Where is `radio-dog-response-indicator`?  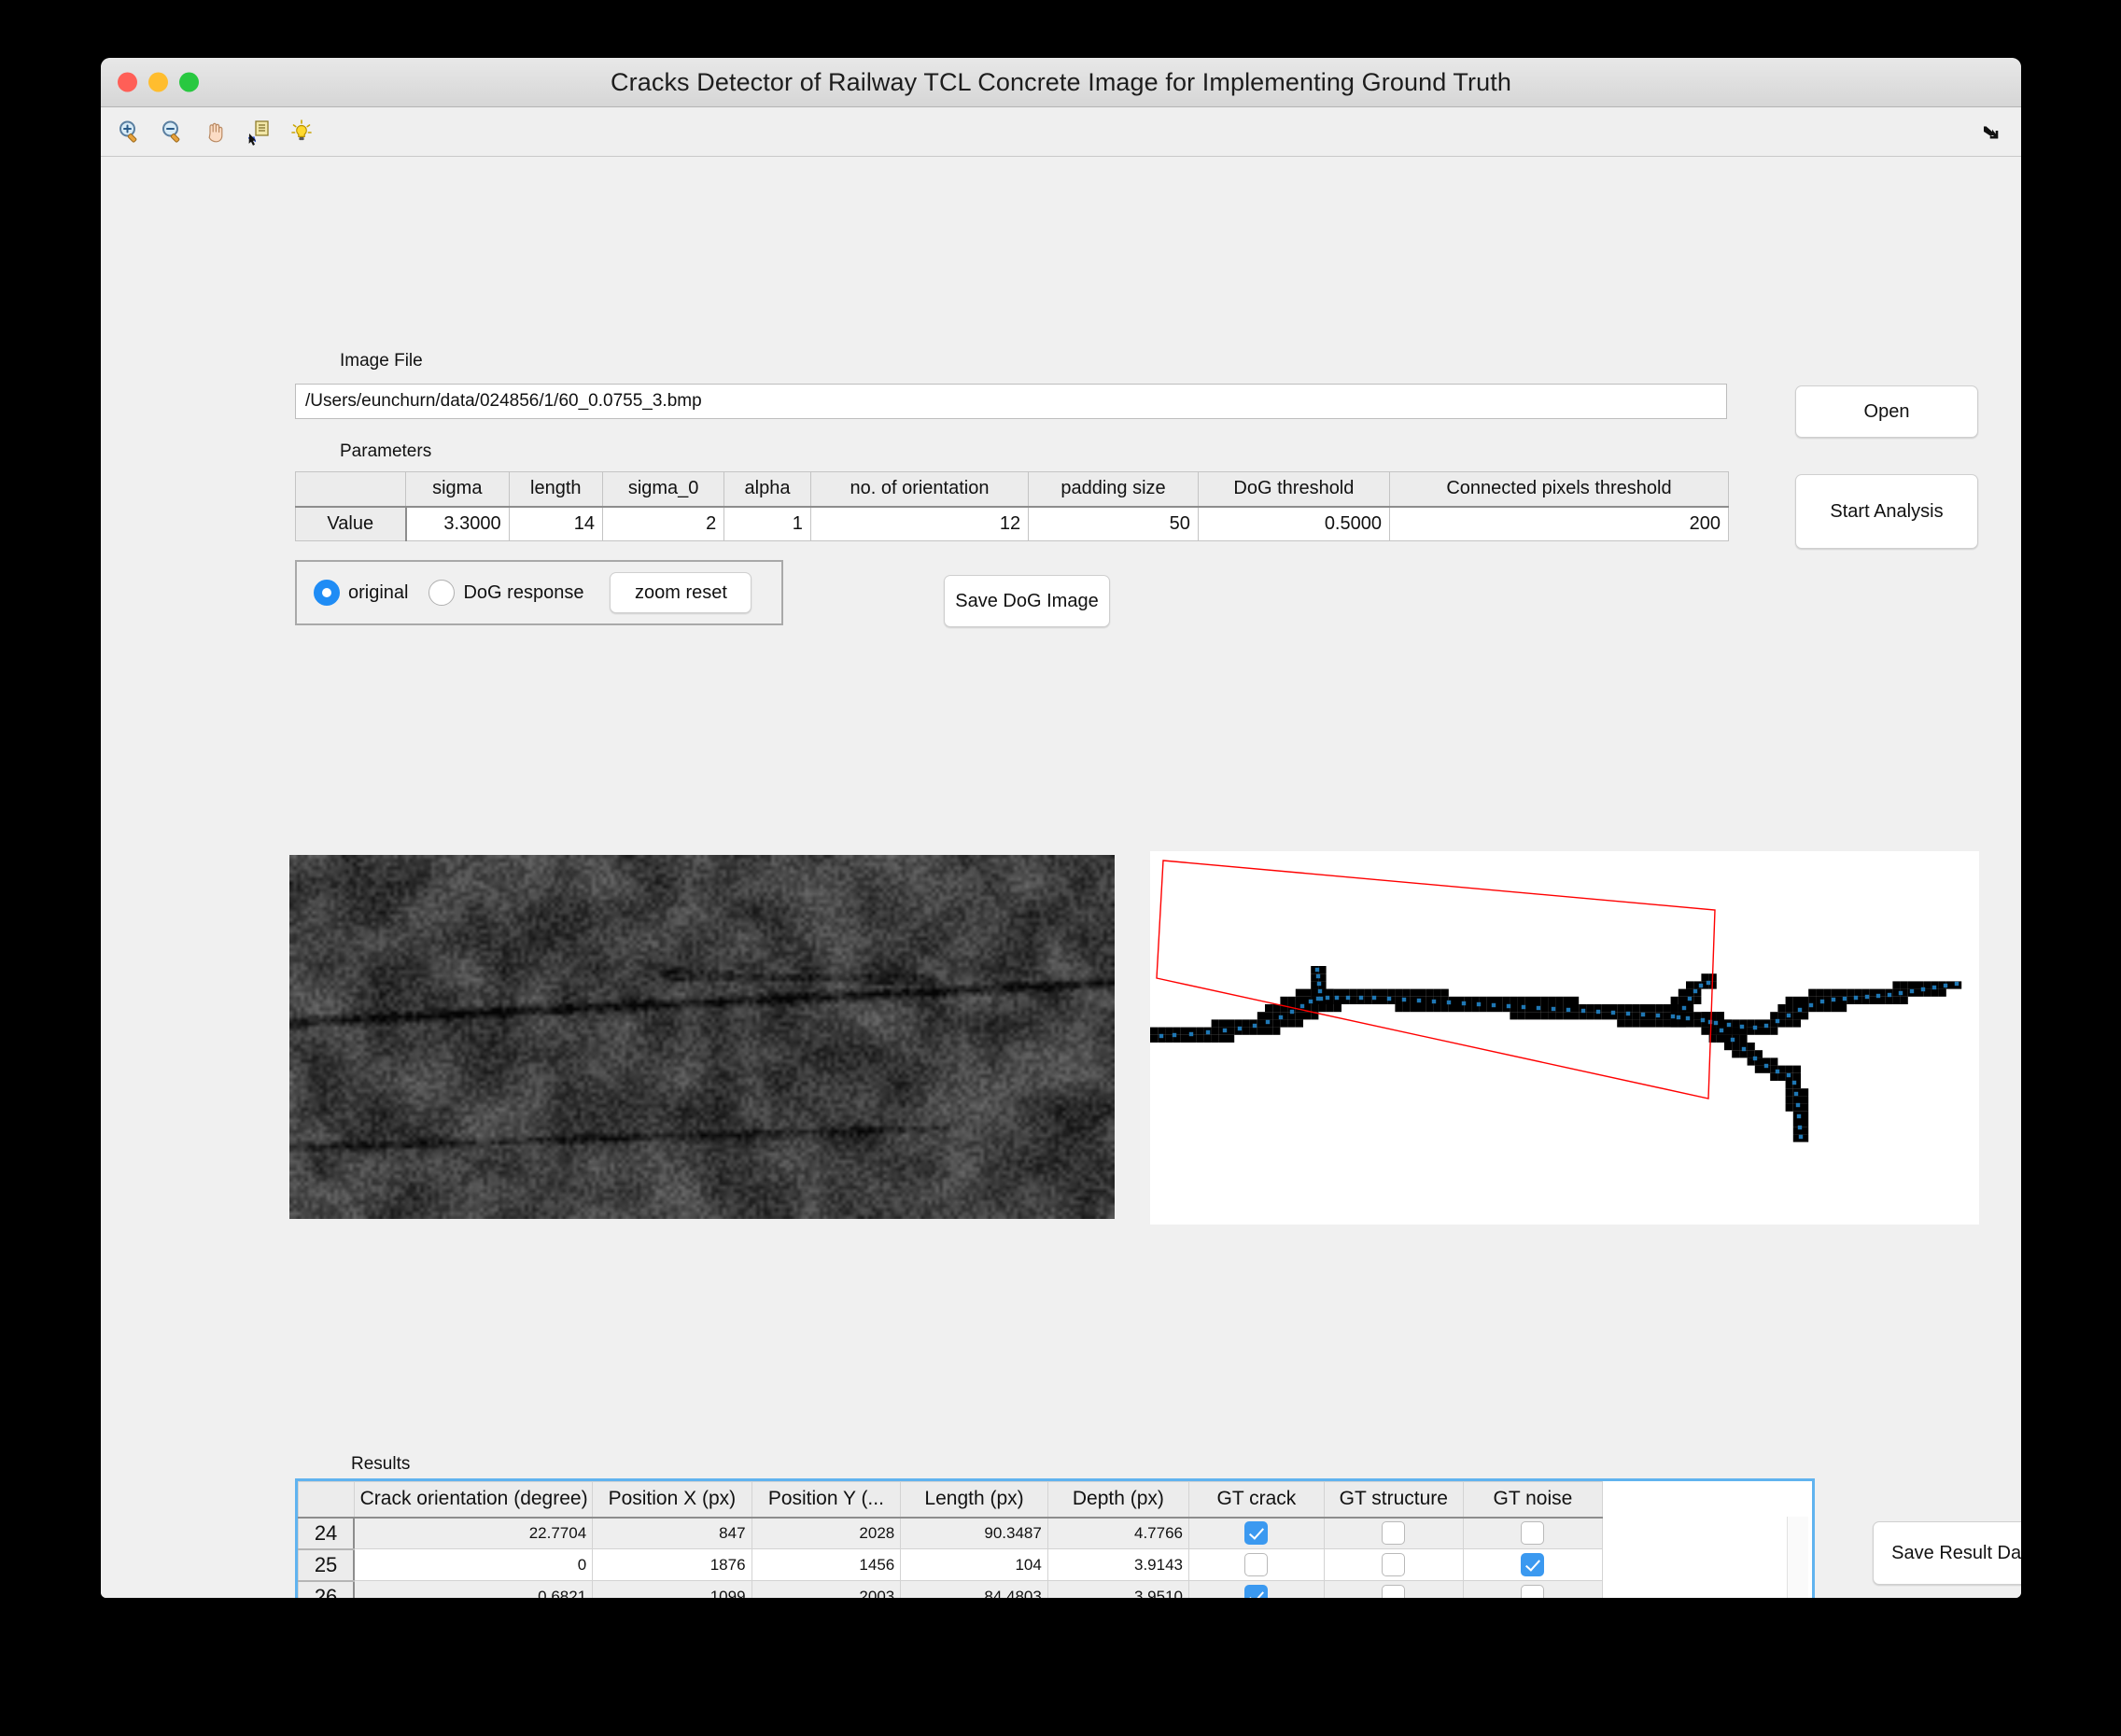 radio-dog-response-indicator is located at coordinates (442, 593).